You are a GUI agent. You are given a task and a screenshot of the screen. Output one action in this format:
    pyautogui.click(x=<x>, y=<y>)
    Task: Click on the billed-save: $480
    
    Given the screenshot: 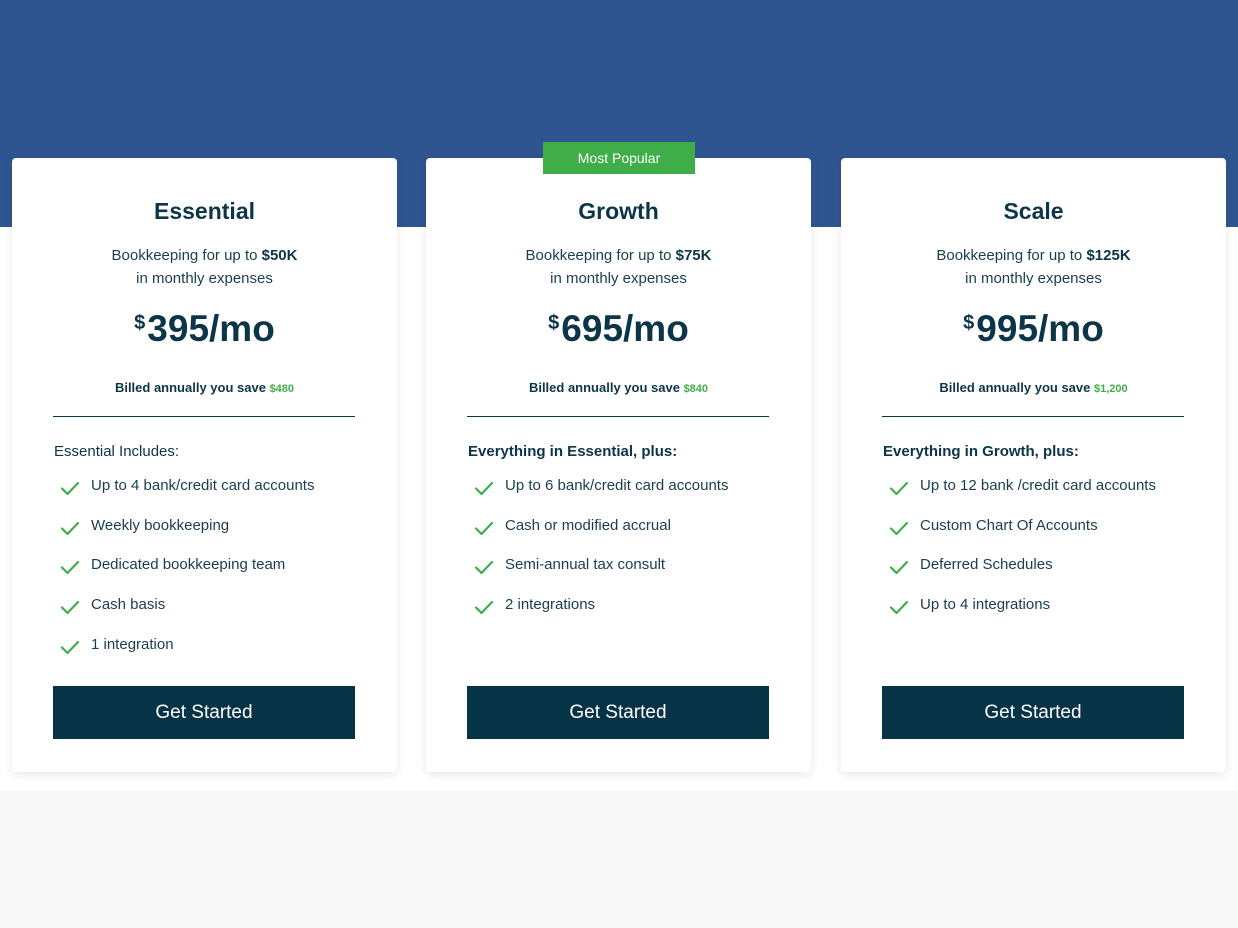 What is the action you would take?
    pyautogui.click(x=282, y=389)
    